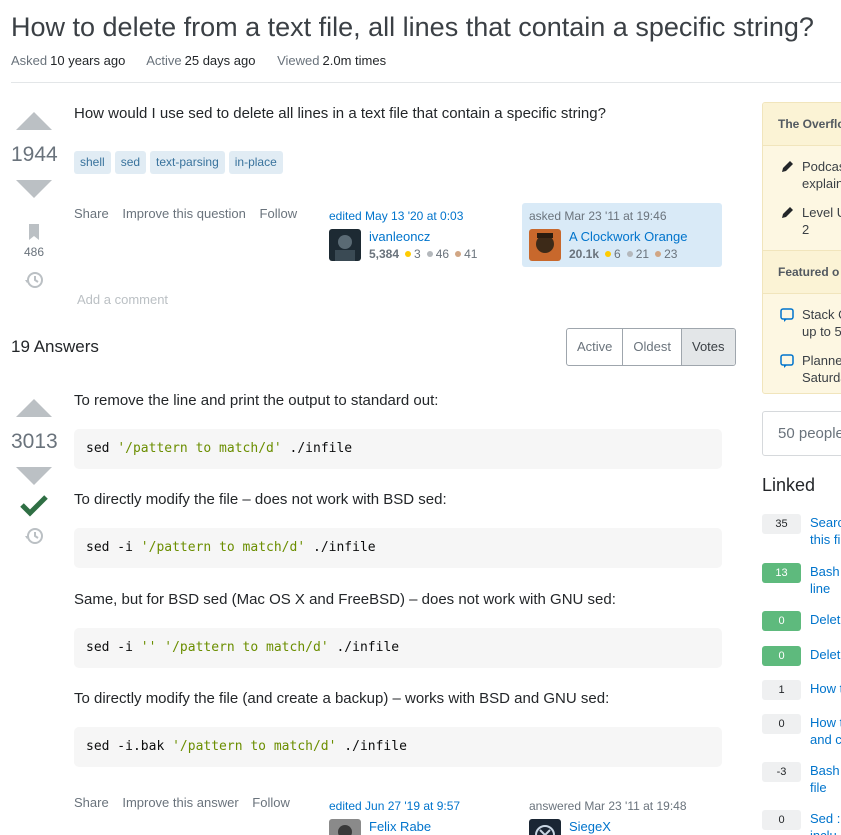  Describe the element at coordinates (426, 82) in the screenshot. I see `title-divider` at that location.